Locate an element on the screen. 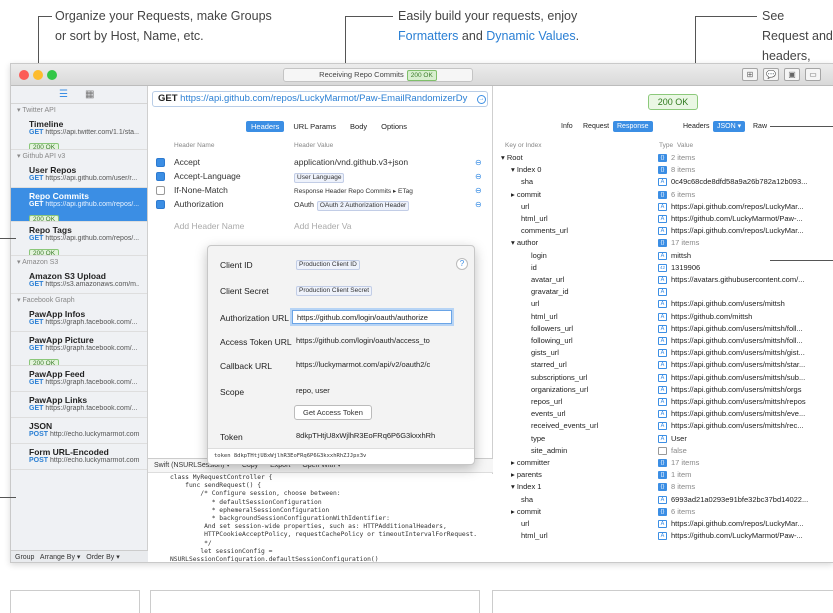 The width and height of the screenshot is (833, 613). list-view-icon: ☰ is located at coordinates (63, 94).